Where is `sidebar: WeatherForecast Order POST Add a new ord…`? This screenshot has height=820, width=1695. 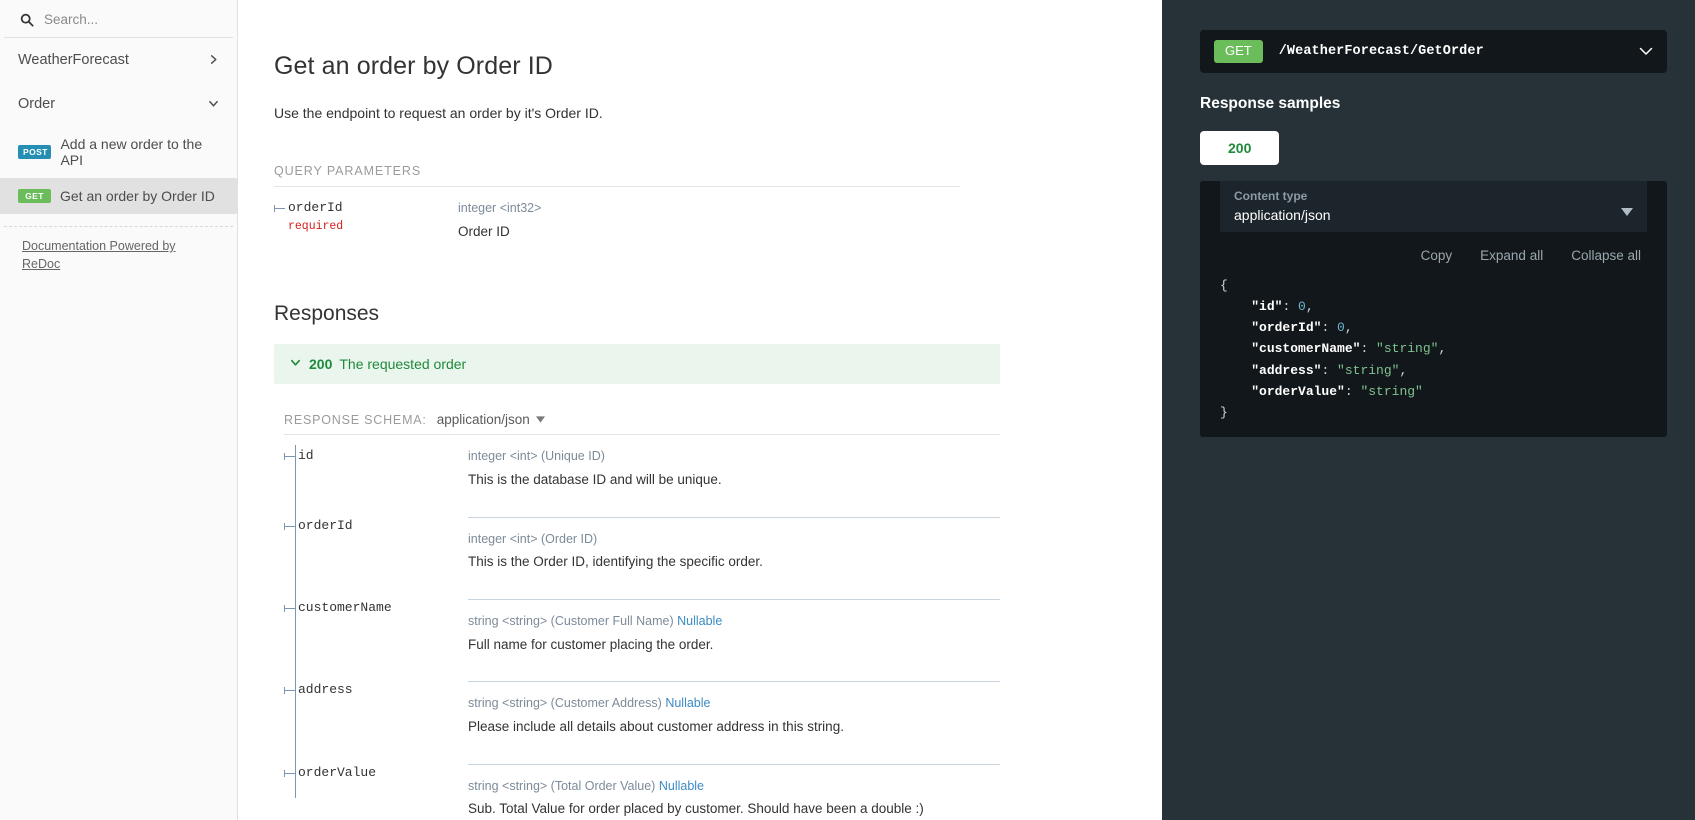 sidebar: WeatherForecast Order POST Add a new ord… is located at coordinates (119, 410).